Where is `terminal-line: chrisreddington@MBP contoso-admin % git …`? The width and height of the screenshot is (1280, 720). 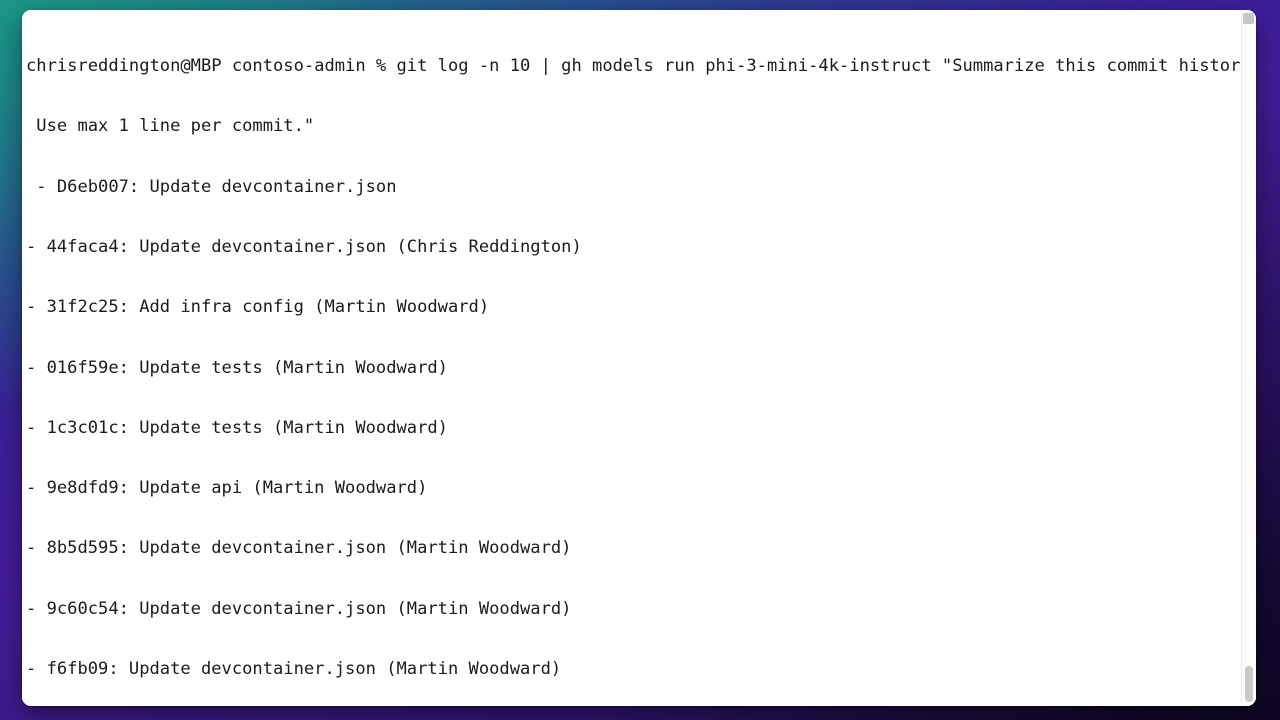 terminal-line: chrisreddington@MBP contoso-admin % git … is located at coordinates (641, 66).